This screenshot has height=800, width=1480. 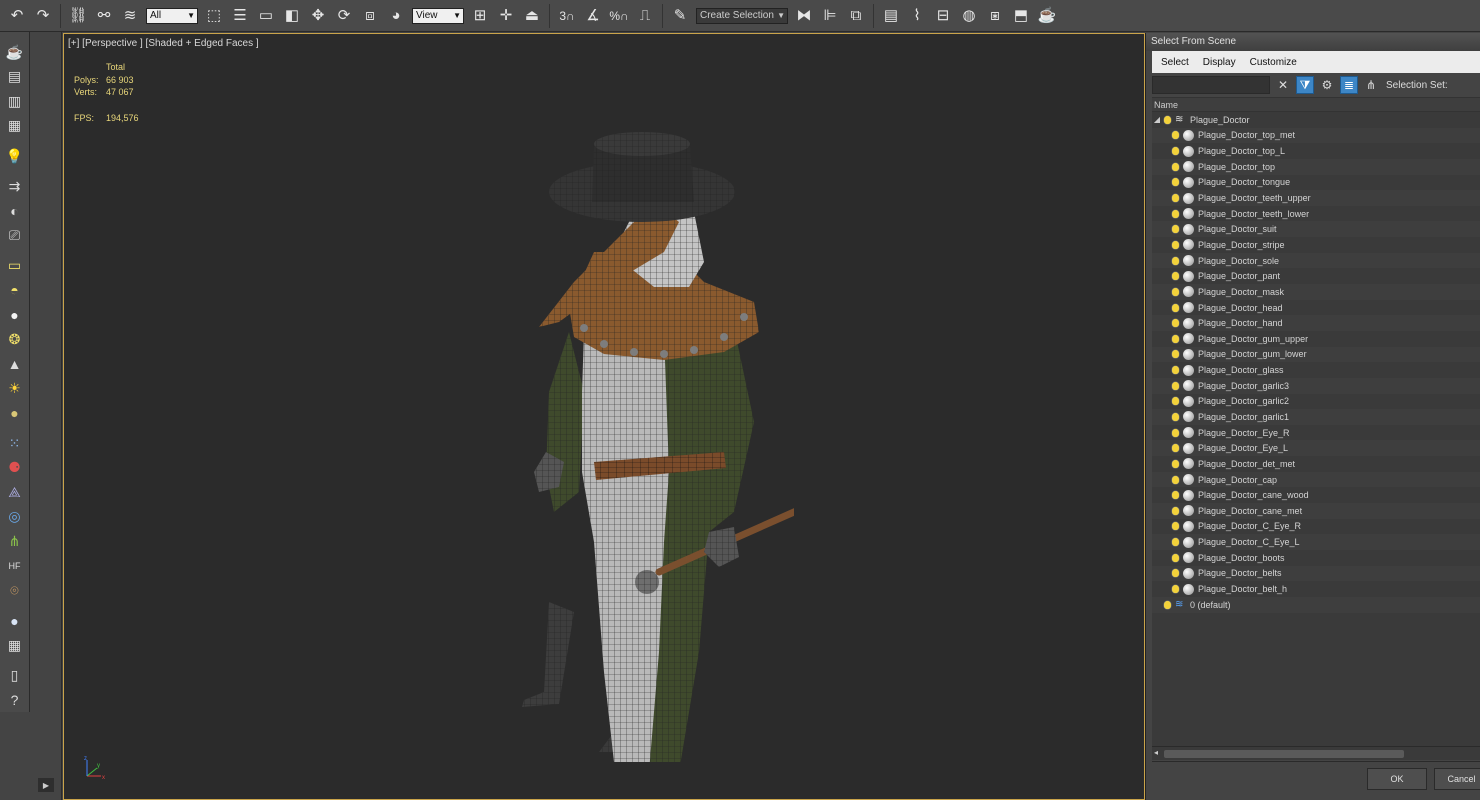 What do you see at coordinates (130, 16) in the screenshot?
I see `bind-spacewarp-icon: ≋` at bounding box center [130, 16].